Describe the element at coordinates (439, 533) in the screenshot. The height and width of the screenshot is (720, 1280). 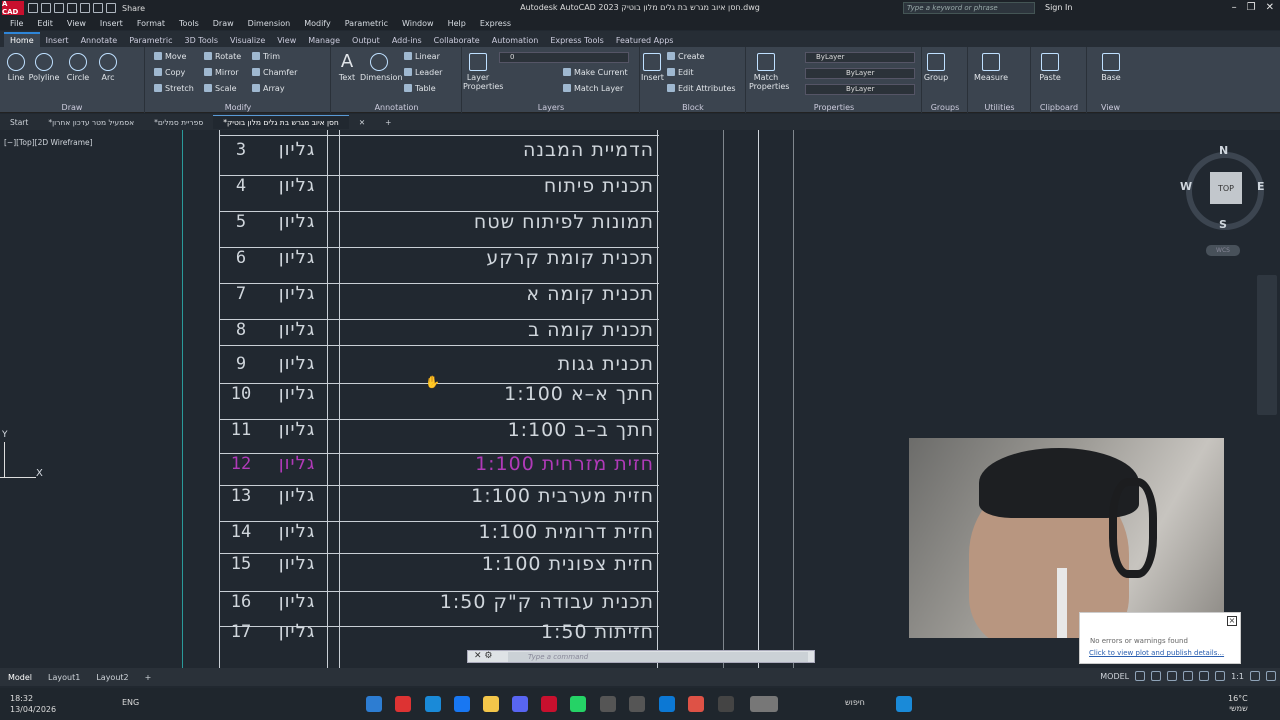
I see `table-row: 14 גליון חזית דרומית 1:100` at that location.